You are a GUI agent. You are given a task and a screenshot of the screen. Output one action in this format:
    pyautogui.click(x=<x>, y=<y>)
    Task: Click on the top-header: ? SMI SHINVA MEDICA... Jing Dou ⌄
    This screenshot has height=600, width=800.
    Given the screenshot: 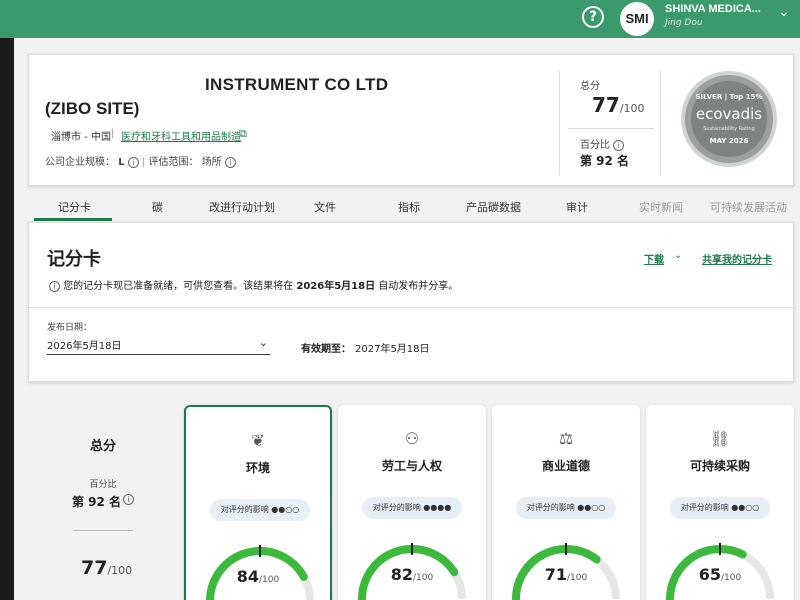 What is the action you would take?
    pyautogui.click(x=400, y=19)
    